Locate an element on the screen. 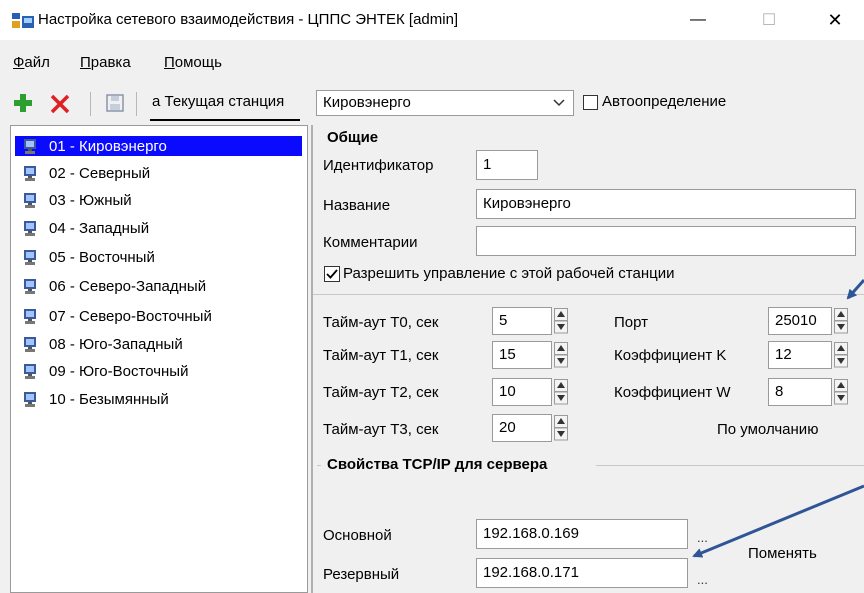  menu-help-label: омощь is located at coordinates (198, 62).